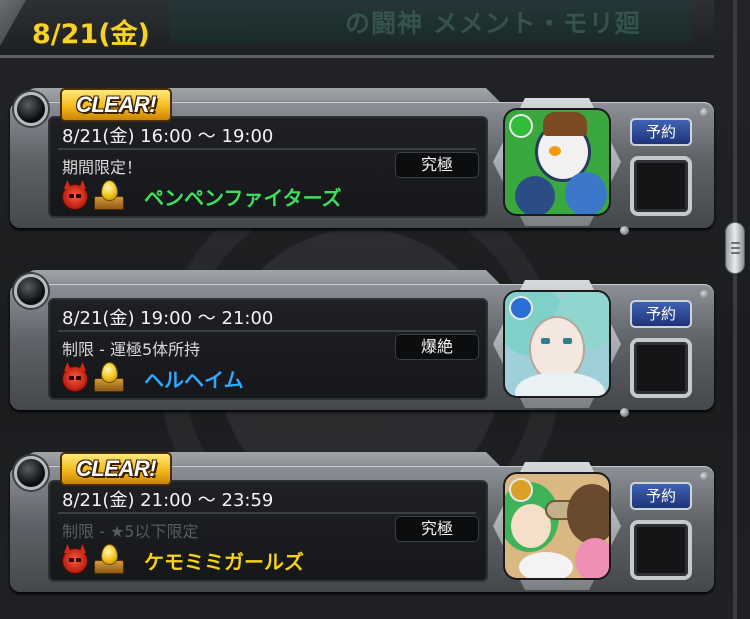 The width and height of the screenshot is (750, 619). I want to click on quest-condition: 制限 - ★5以下限定, so click(130, 531).